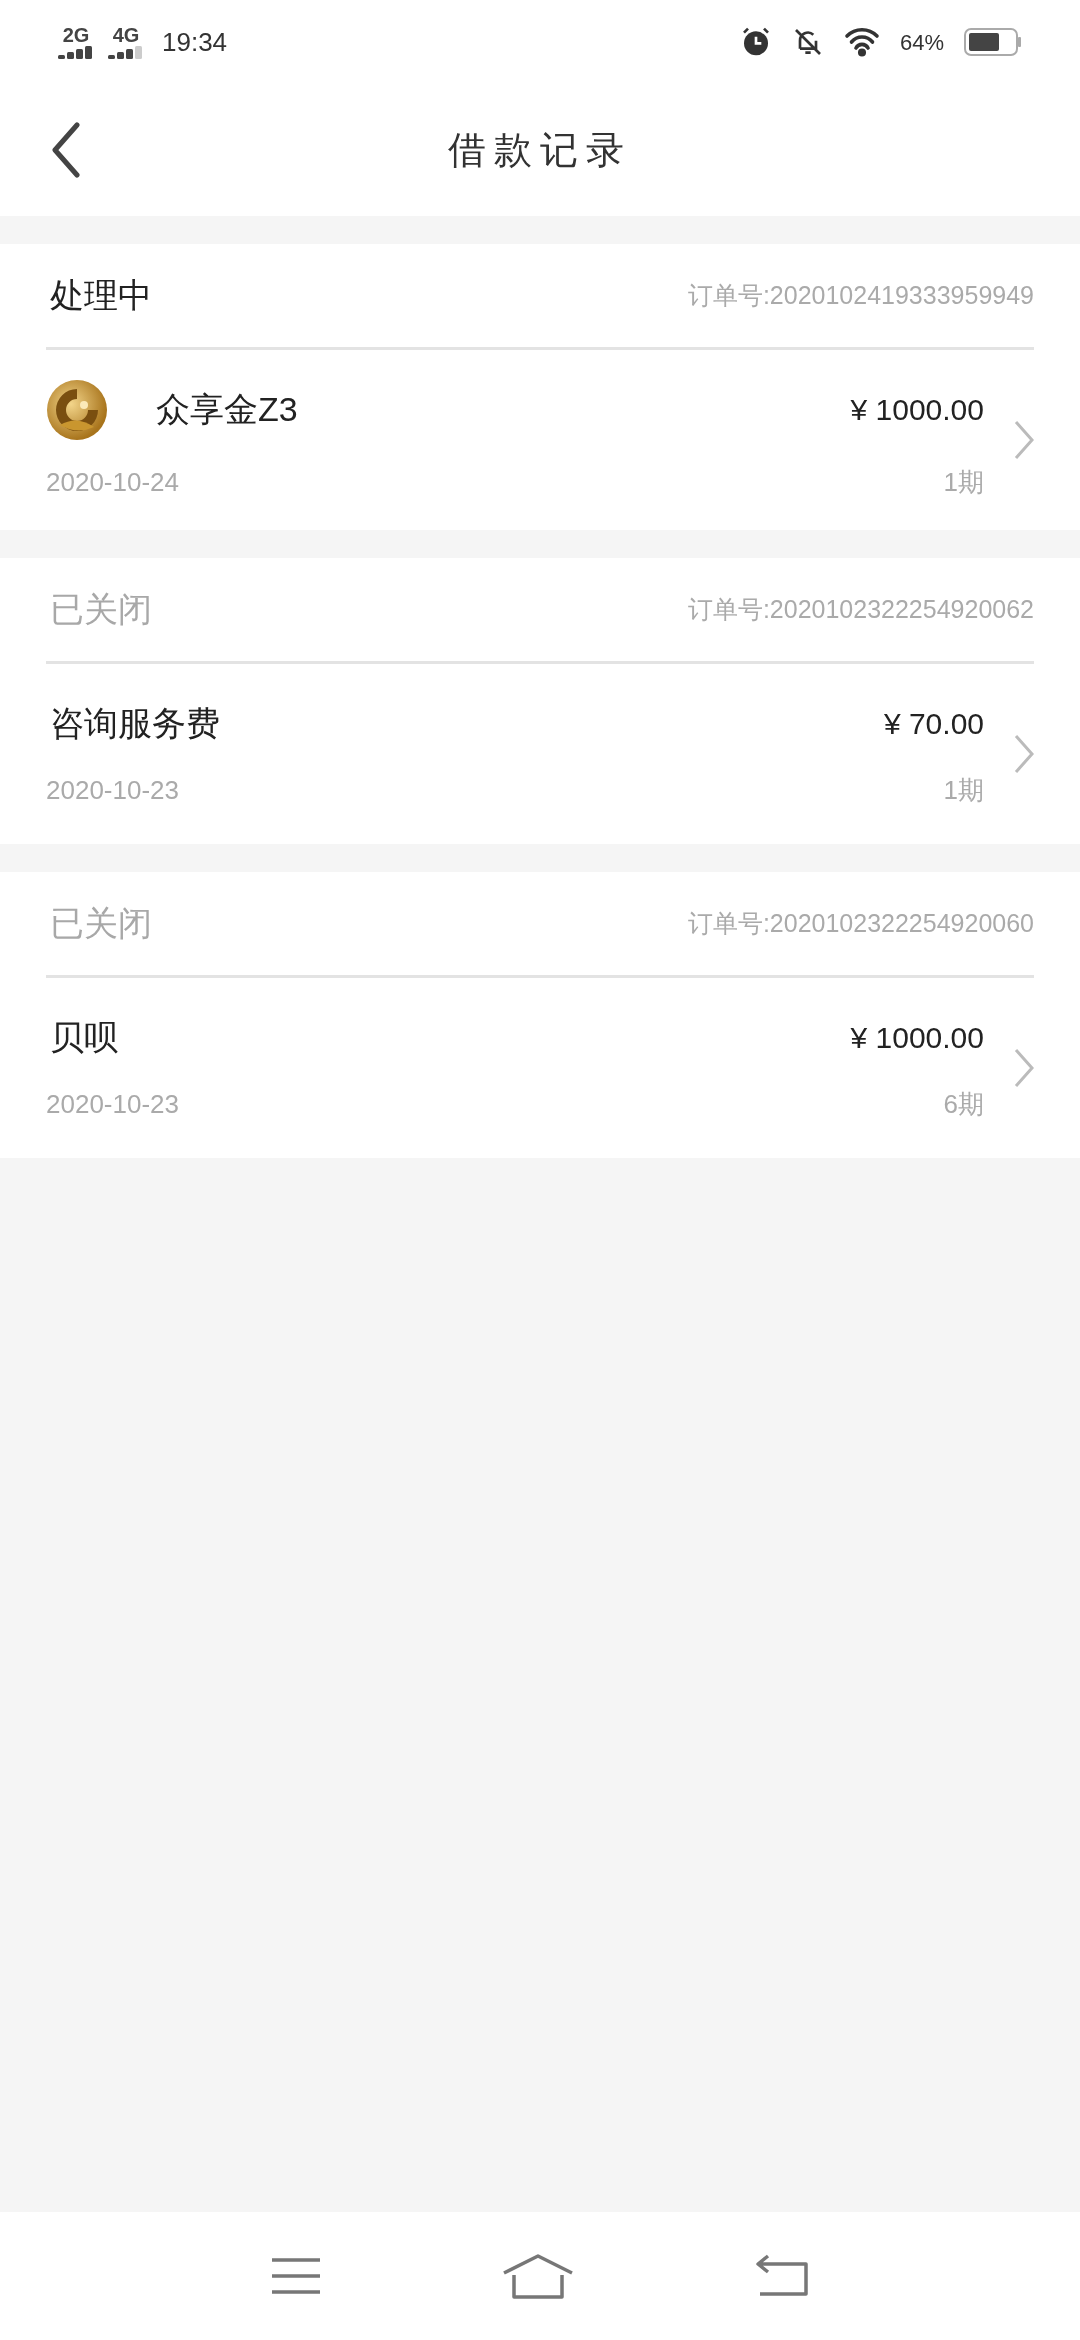 The width and height of the screenshot is (1080, 2340). Describe the element at coordinates (135, 723) in the screenshot. I see `loan-name: 咨询服务费` at that location.